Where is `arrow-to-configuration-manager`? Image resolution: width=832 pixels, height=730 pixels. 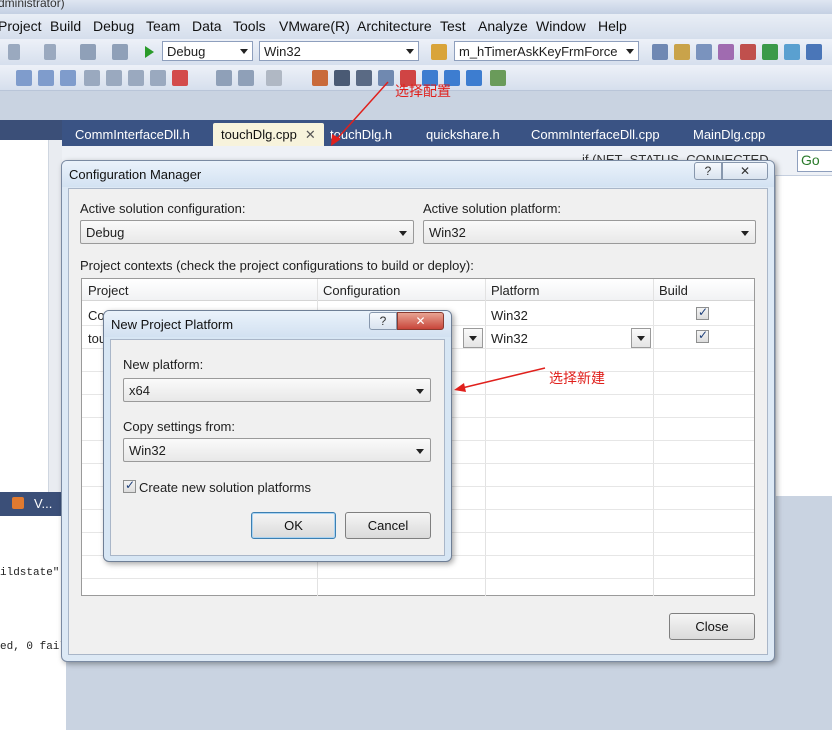 arrow-to-configuration-manager is located at coordinates (362, 111).